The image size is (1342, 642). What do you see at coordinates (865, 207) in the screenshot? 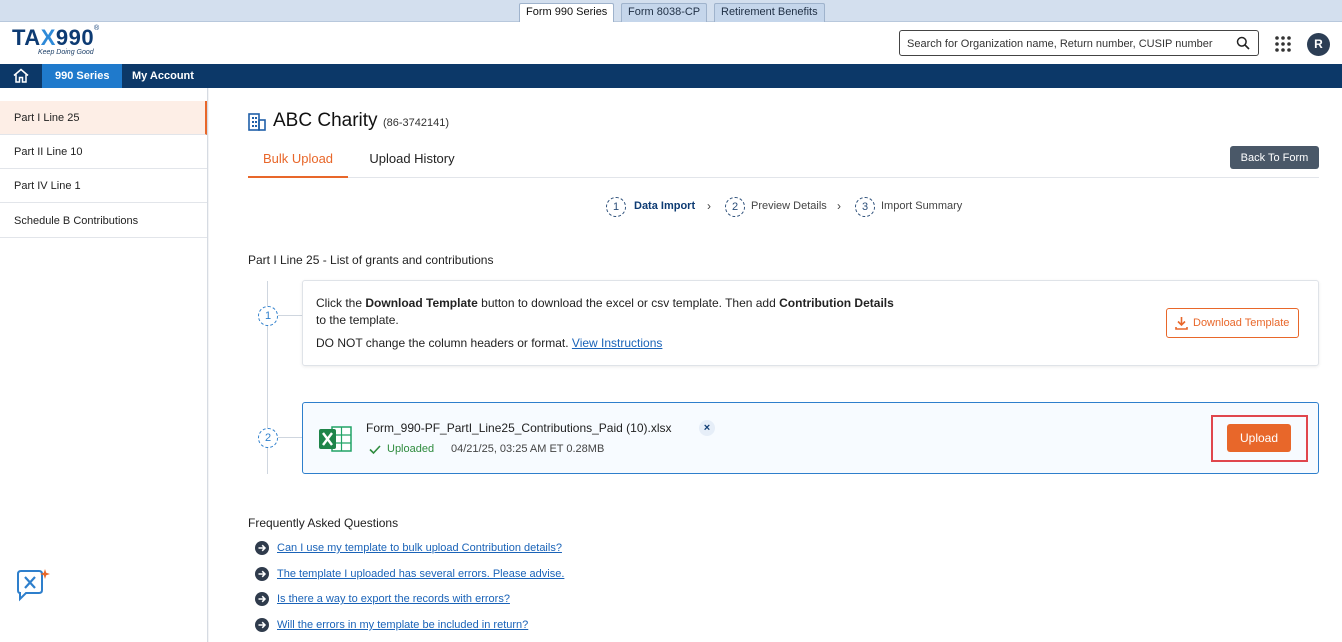
I see `step-number-3: 3` at bounding box center [865, 207].